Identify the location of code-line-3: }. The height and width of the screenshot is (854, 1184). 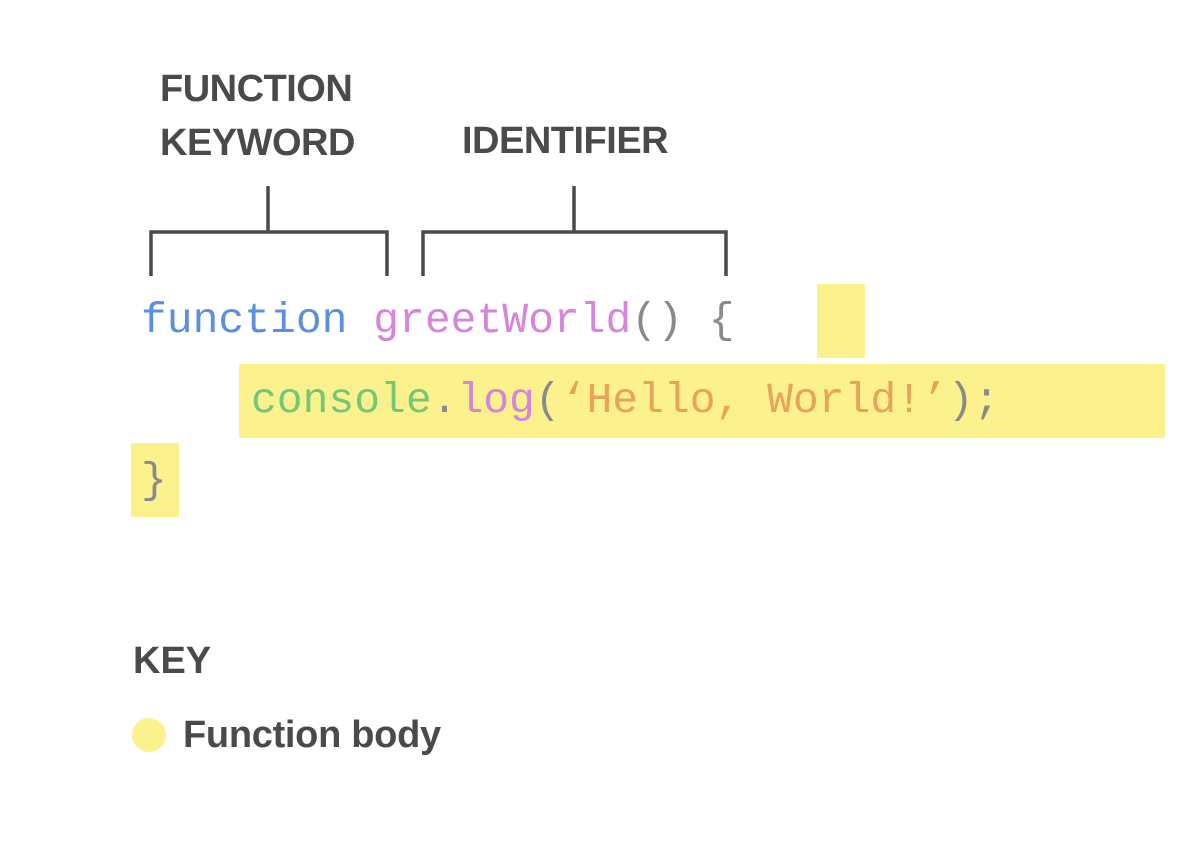
(154, 481).